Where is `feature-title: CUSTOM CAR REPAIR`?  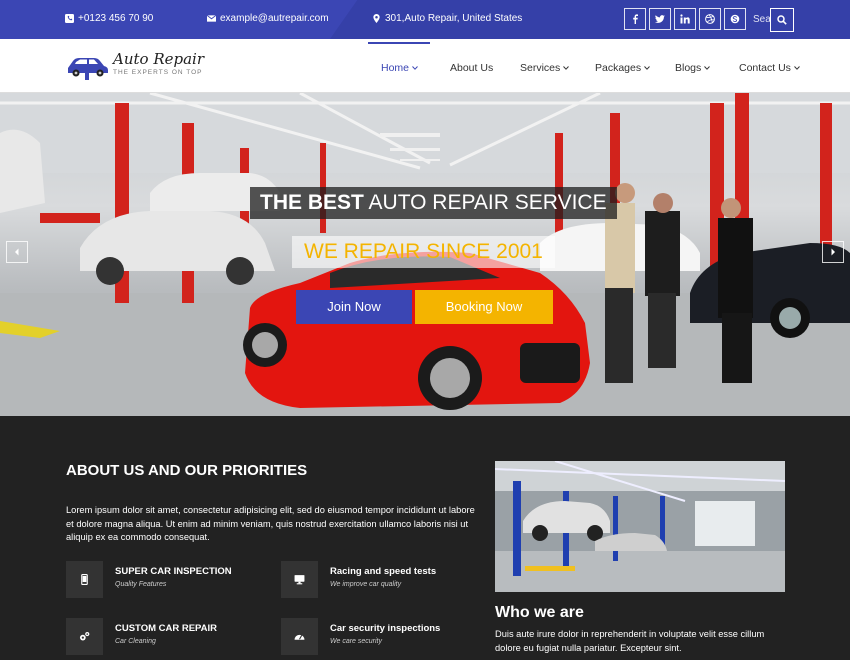
feature-title: CUSTOM CAR REPAIR is located at coordinates (166, 628).